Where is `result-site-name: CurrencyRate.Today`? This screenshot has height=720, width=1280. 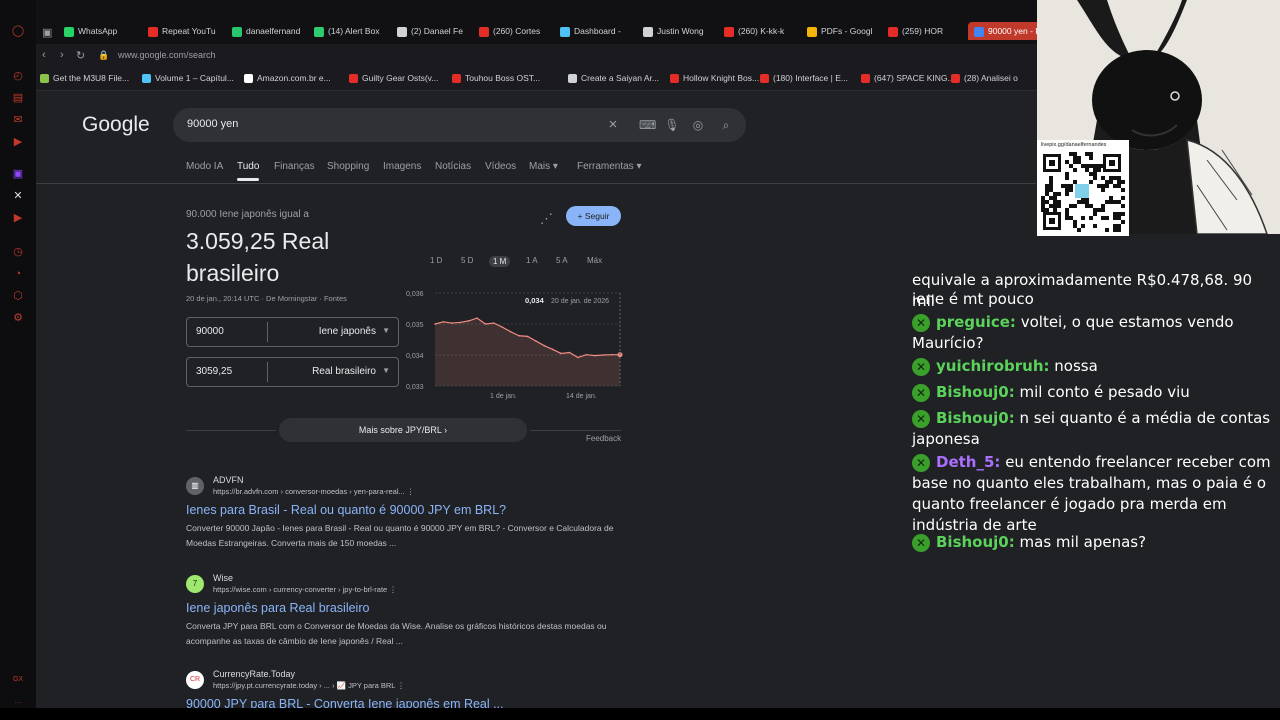
result-site-name: CurrencyRate.Today is located at coordinates (254, 674).